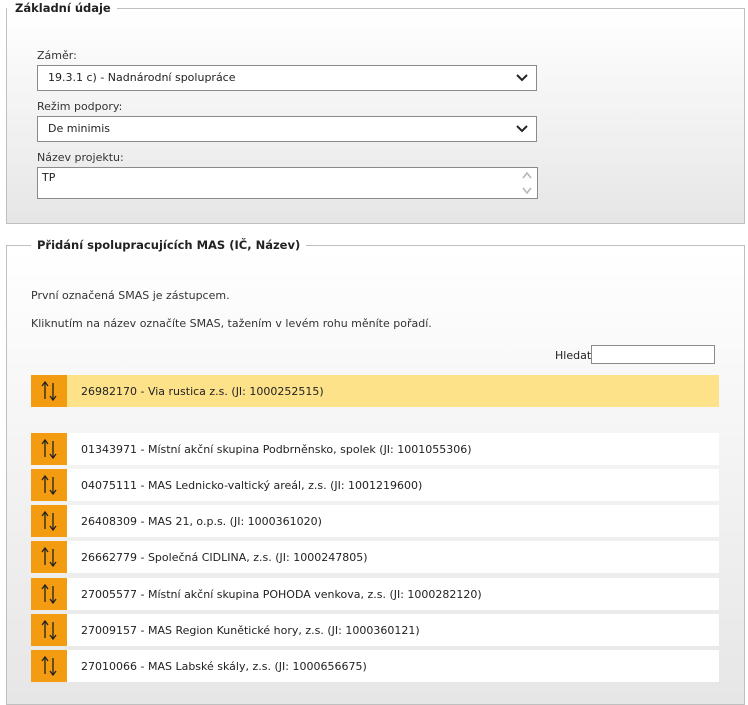 The height and width of the screenshot is (705, 748). I want to click on zamer-select: 19.3.1 c) - Nadnárodní spolupráce, so click(287, 78).